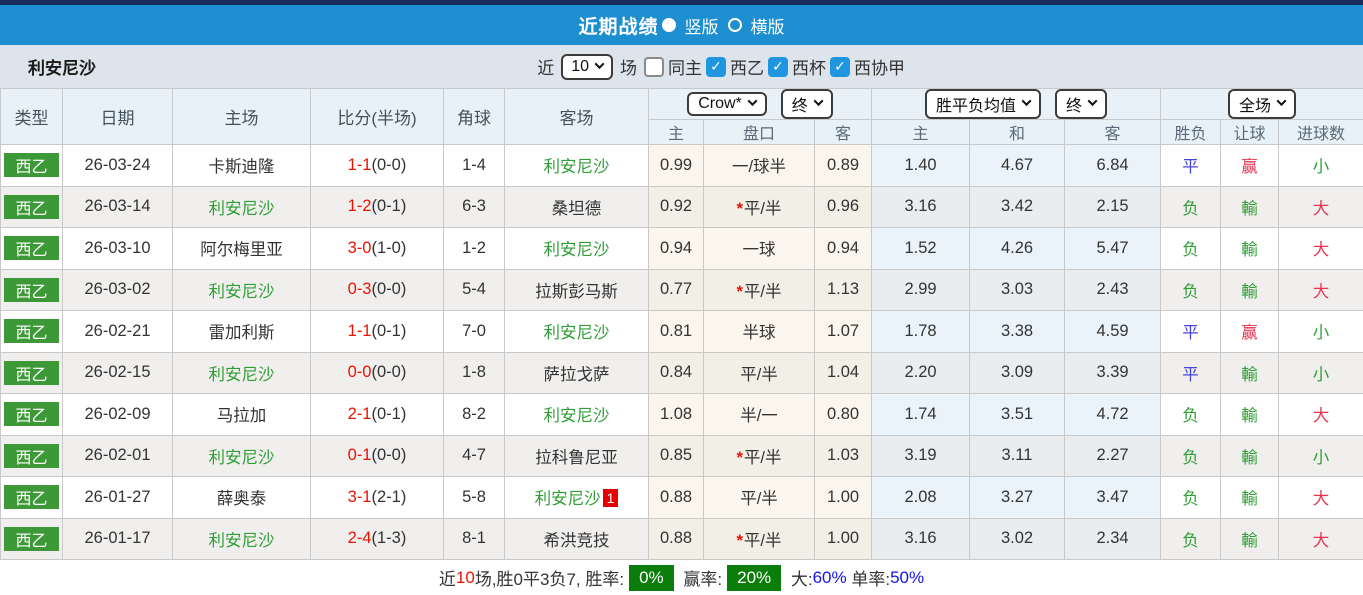 The height and width of the screenshot is (595, 1363). Describe the element at coordinates (747, 66) in the screenshot. I see `checkbox-label: 西乙` at that location.